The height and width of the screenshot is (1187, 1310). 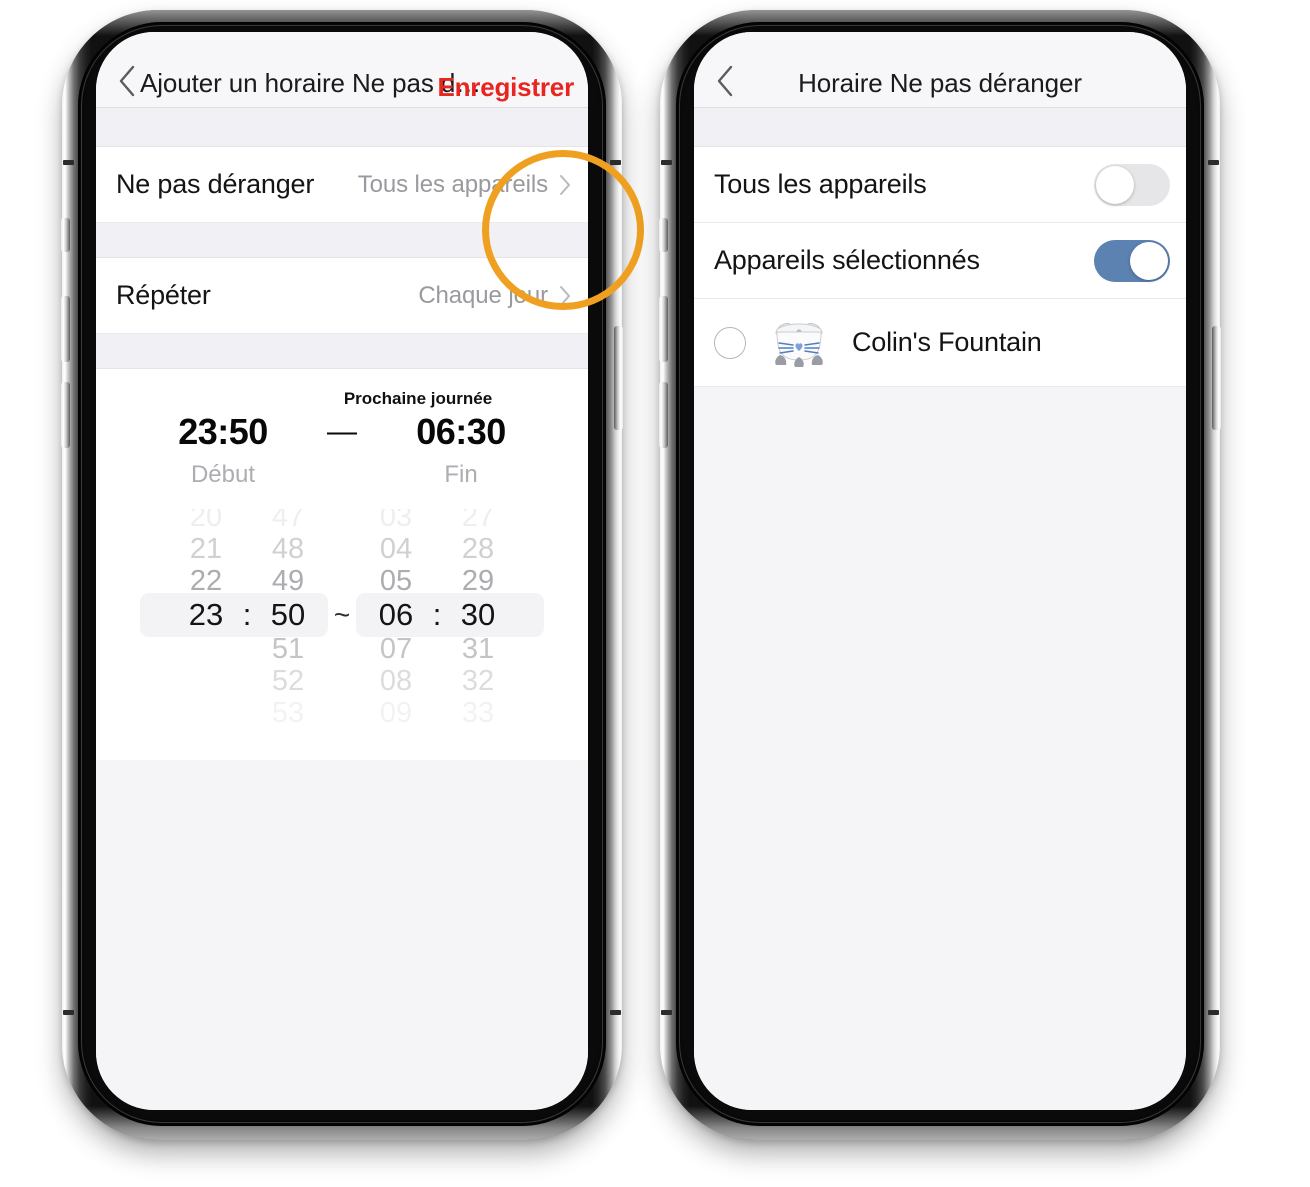 What do you see at coordinates (947, 342) in the screenshot?
I see `device-name: Colin's Fountain` at bounding box center [947, 342].